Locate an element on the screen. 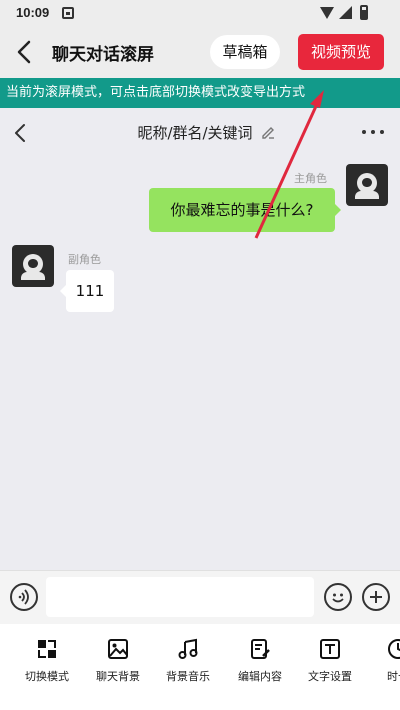 The width and height of the screenshot is (400, 710). secondary-role-avatar is located at coordinates (33, 266).